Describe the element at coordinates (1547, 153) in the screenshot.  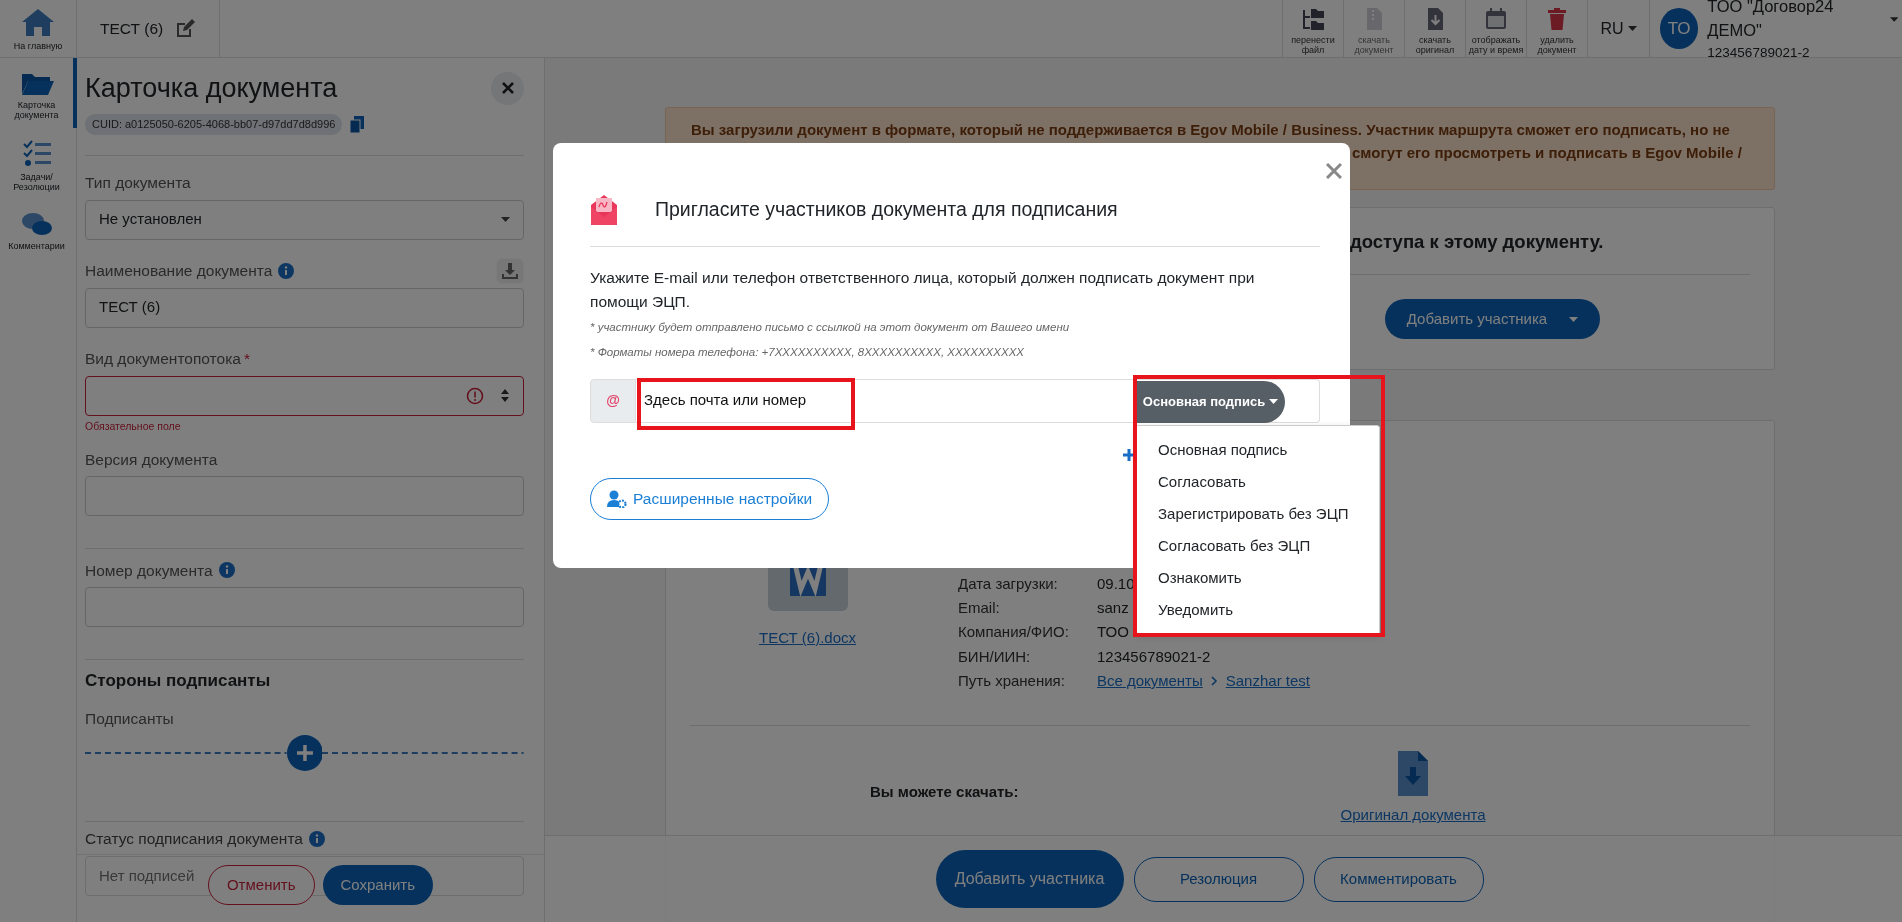
I see `warning-text: смогут его просмотреть и подписать в Egov Mobile /` at that location.